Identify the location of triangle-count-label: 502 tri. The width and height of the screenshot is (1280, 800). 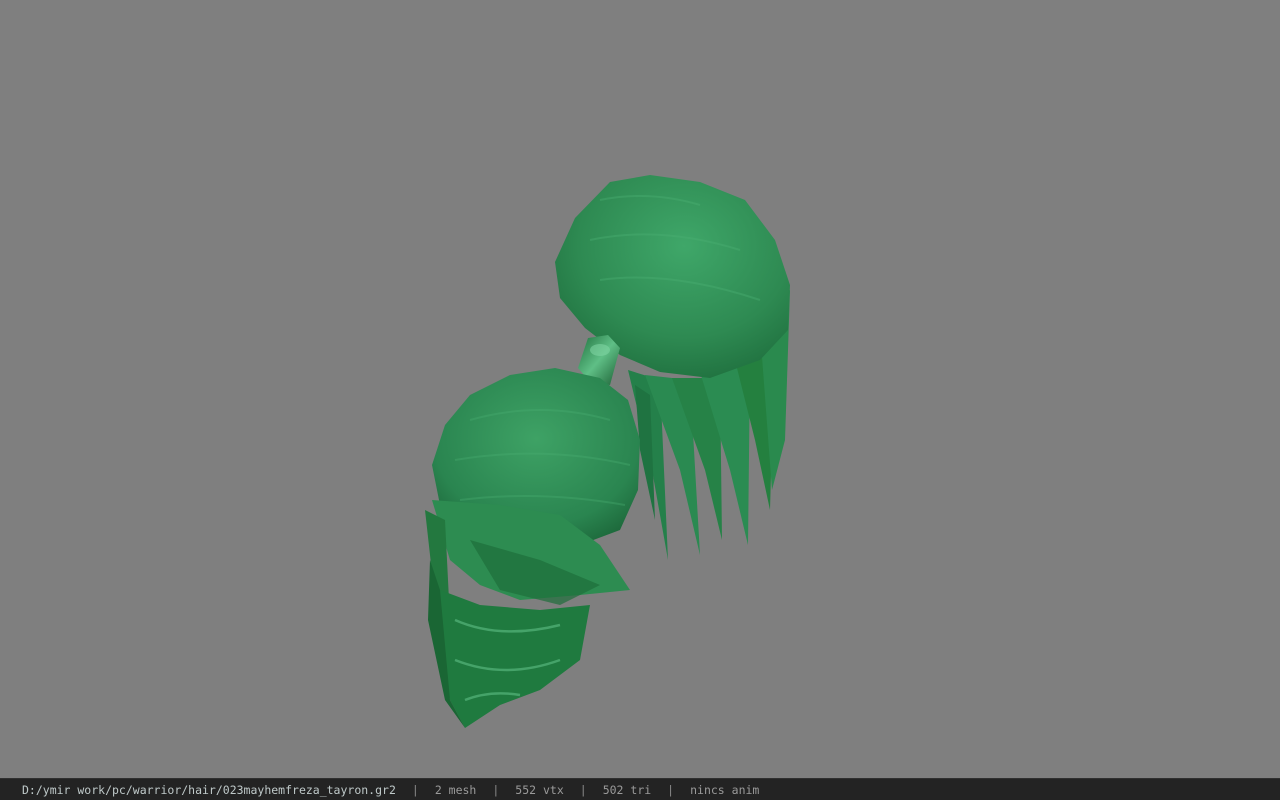
(627, 789).